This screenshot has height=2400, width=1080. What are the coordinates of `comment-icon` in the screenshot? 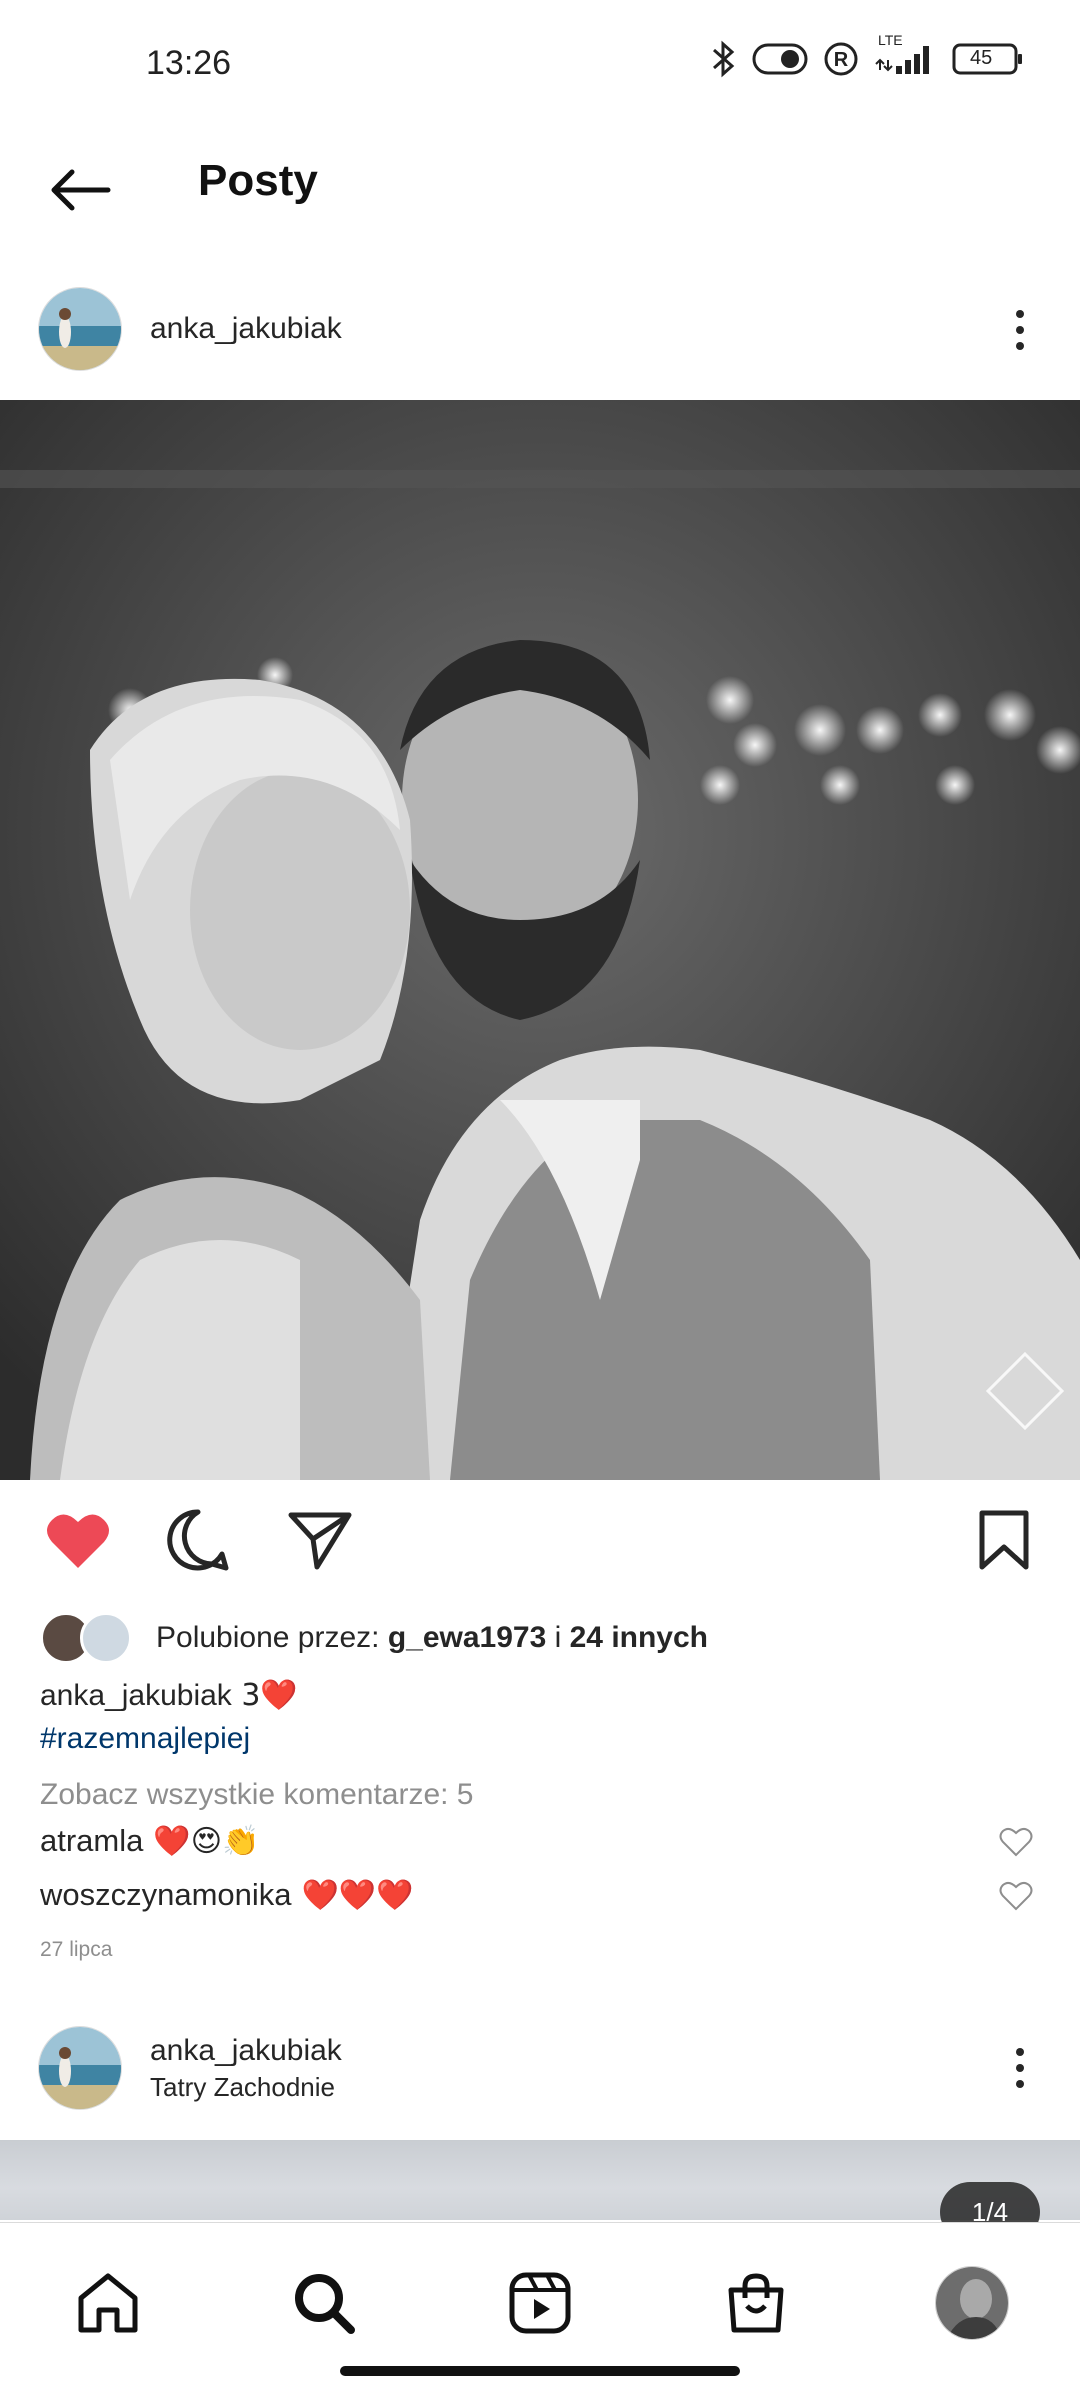 It's located at (198, 1540).